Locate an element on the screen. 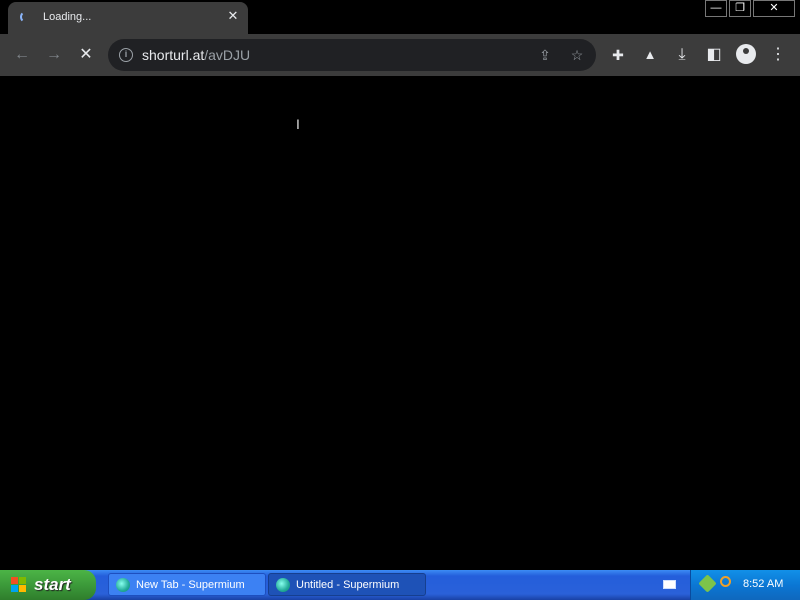  task-label: New Tab - Supermium is located at coordinates (190, 585).